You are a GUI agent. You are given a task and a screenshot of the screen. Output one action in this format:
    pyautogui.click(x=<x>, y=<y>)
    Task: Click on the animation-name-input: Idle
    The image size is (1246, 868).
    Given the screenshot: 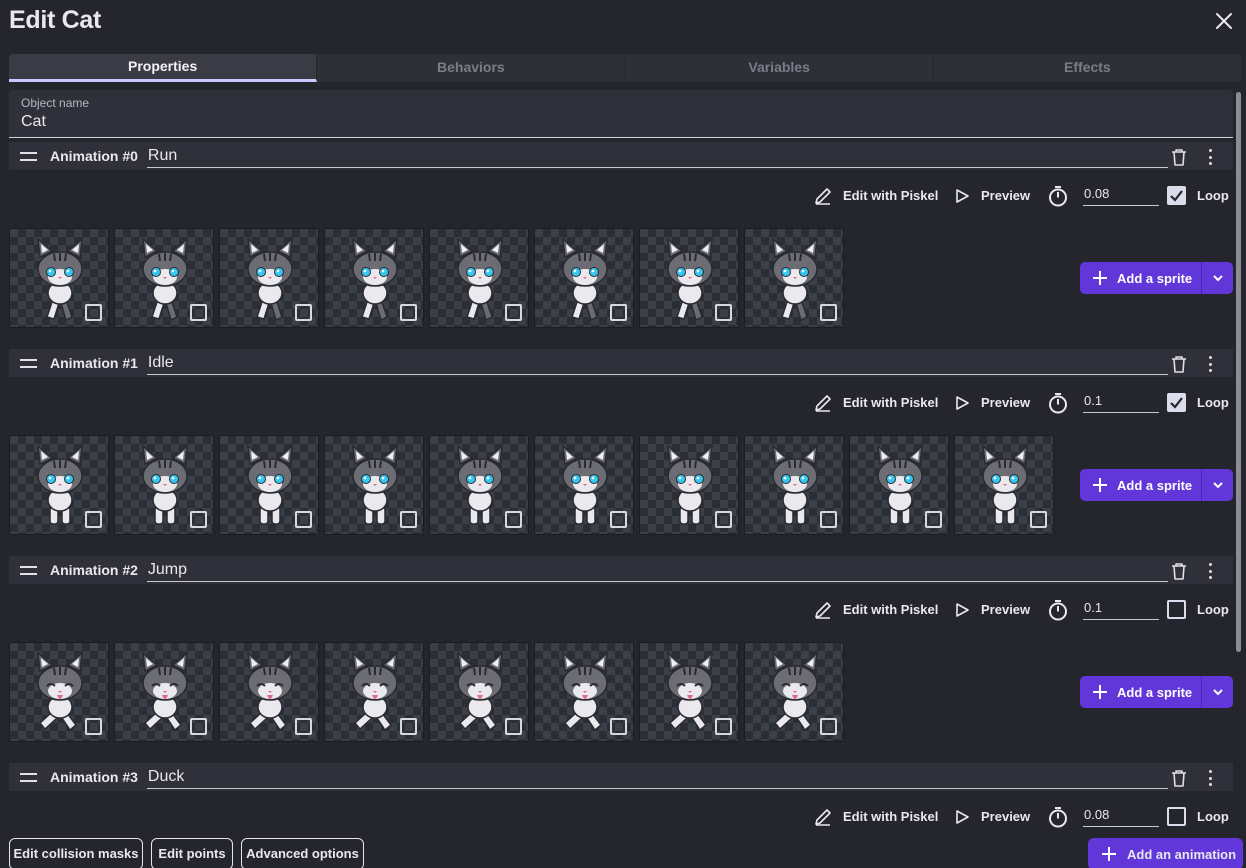 What is the action you would take?
    pyautogui.click(x=657, y=363)
    